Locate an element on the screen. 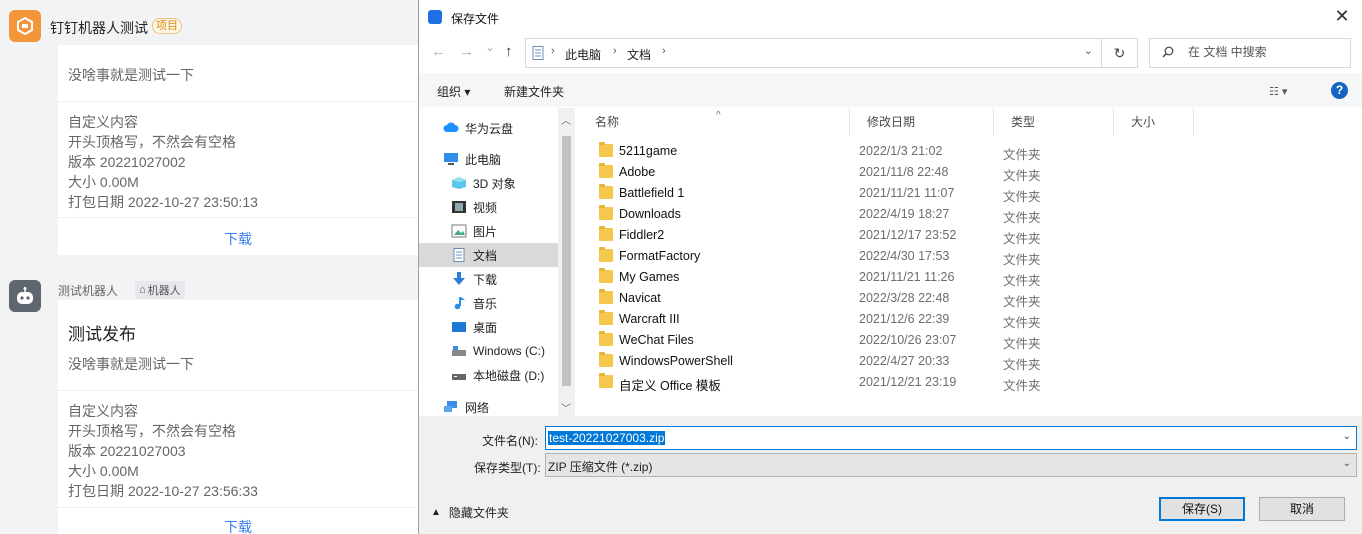  group-name: 钉钉机器人测试 is located at coordinates (99, 28).